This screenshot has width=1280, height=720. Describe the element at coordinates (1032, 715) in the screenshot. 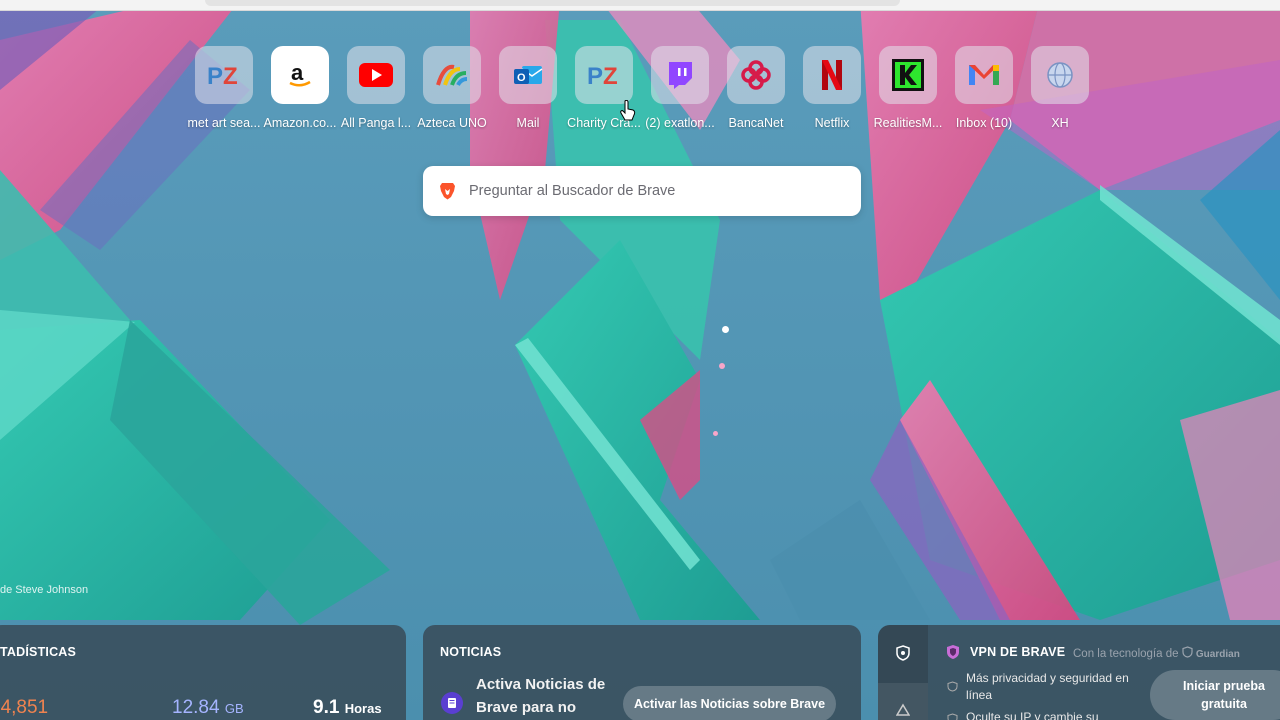

I see `vpn-feature-2: Oculte su IP y cambie su` at that location.